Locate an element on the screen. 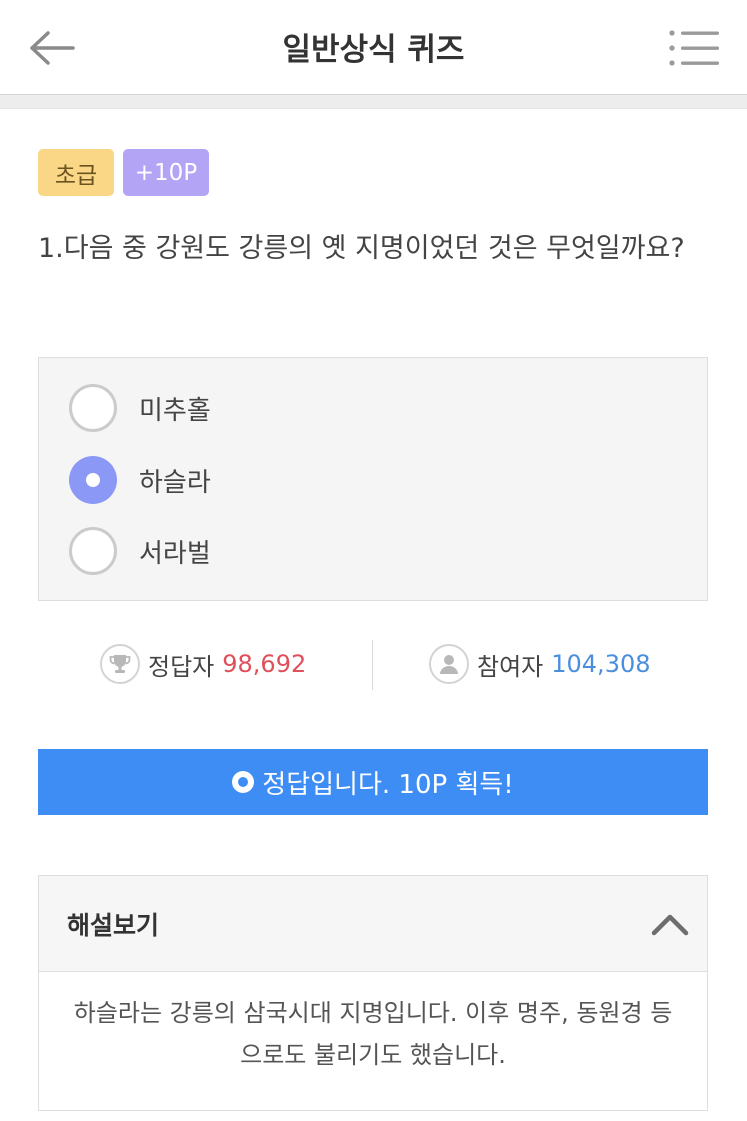  option-item: 미추홀 is located at coordinates (140, 408).